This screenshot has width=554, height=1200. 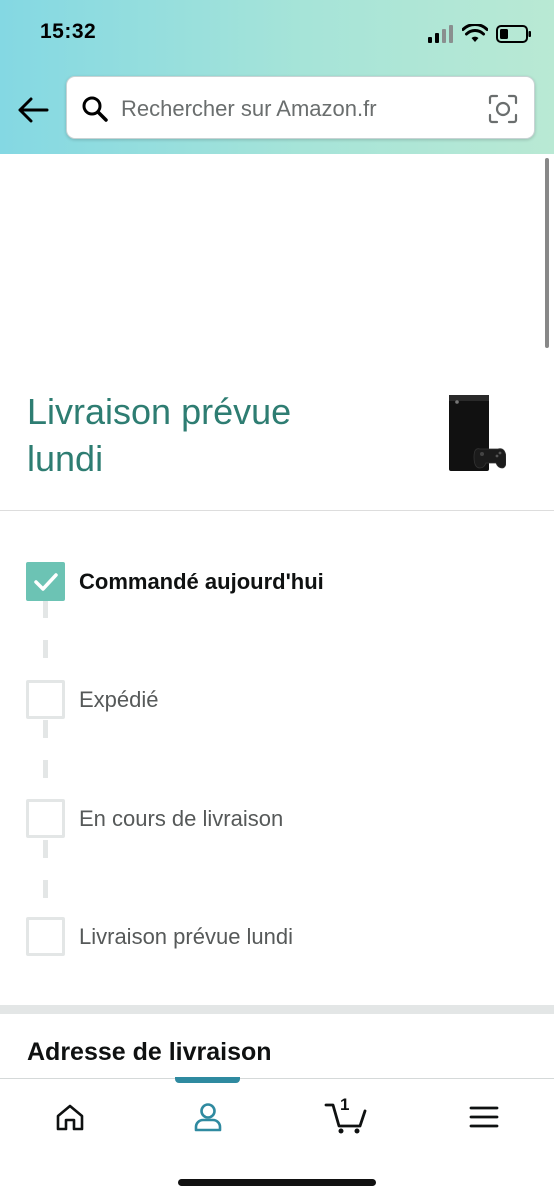 I want to click on signal-icon, so click(x=440, y=34).